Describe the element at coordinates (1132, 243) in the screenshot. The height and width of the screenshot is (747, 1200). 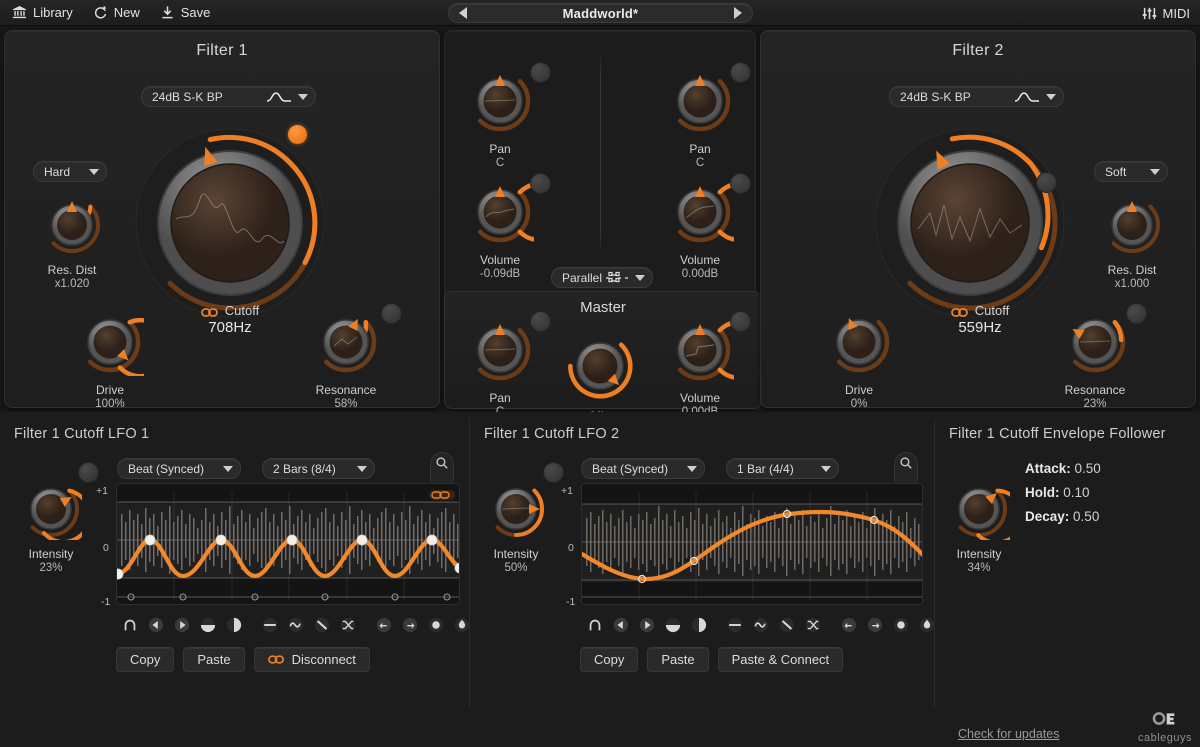
I see `filter-2-res-dist-knob: Res. Dist x1.000` at that location.